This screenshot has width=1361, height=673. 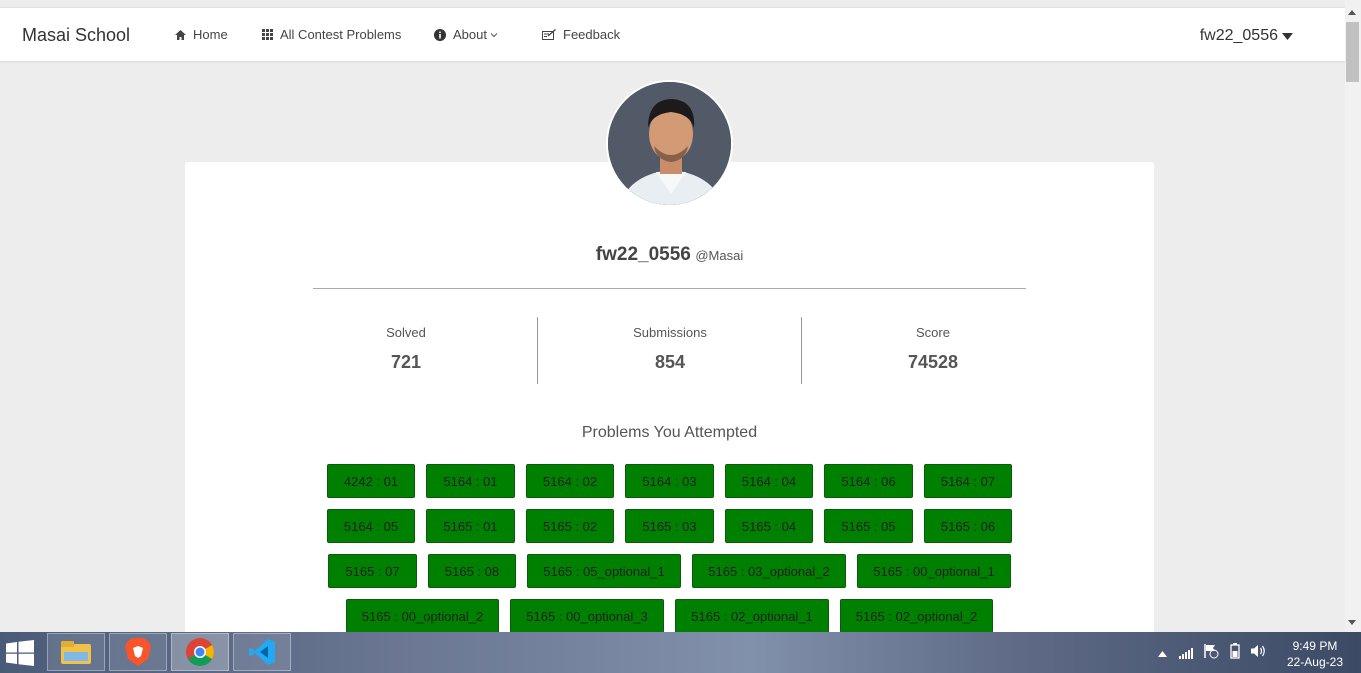 What do you see at coordinates (1162, 653) in the screenshot?
I see `tray-expand-icon` at bounding box center [1162, 653].